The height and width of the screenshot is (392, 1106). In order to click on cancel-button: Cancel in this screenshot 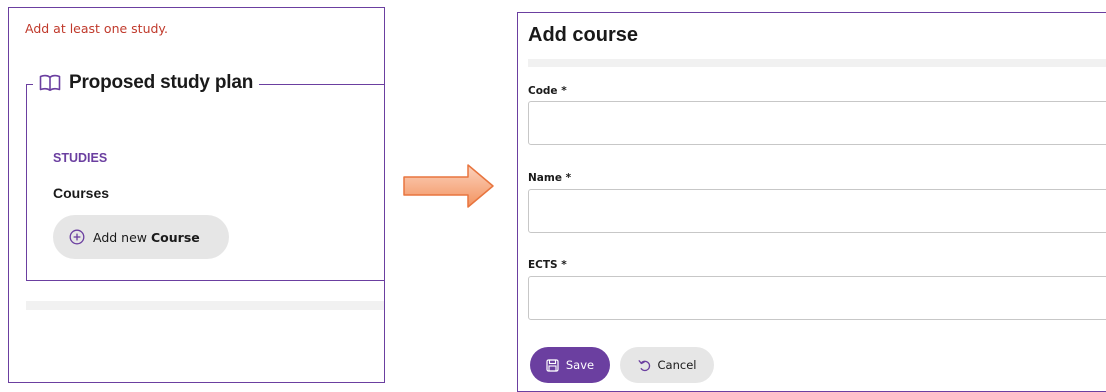, I will do `click(667, 365)`.